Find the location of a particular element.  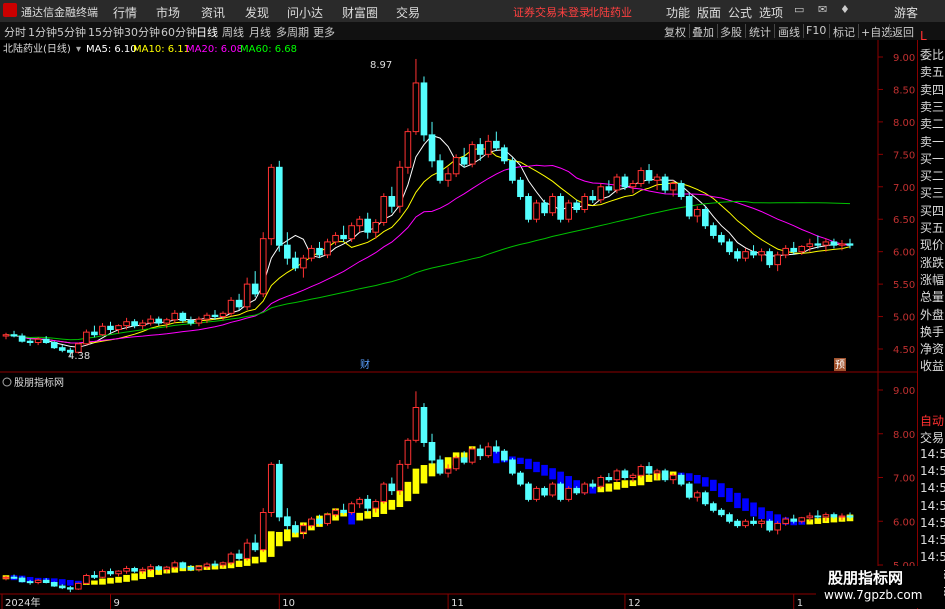

main-y-tick-label: 7.00 is located at coordinates (904, 188).